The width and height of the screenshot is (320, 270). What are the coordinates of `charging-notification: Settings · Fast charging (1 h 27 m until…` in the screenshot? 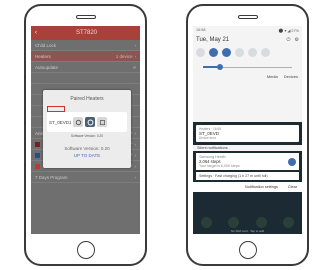 It's located at (247, 176).